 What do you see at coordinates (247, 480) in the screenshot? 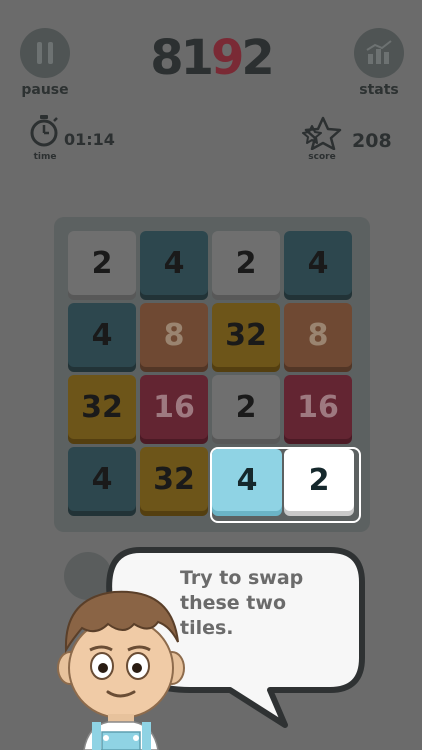
I see `highlighted-tile-blue: 4` at bounding box center [247, 480].